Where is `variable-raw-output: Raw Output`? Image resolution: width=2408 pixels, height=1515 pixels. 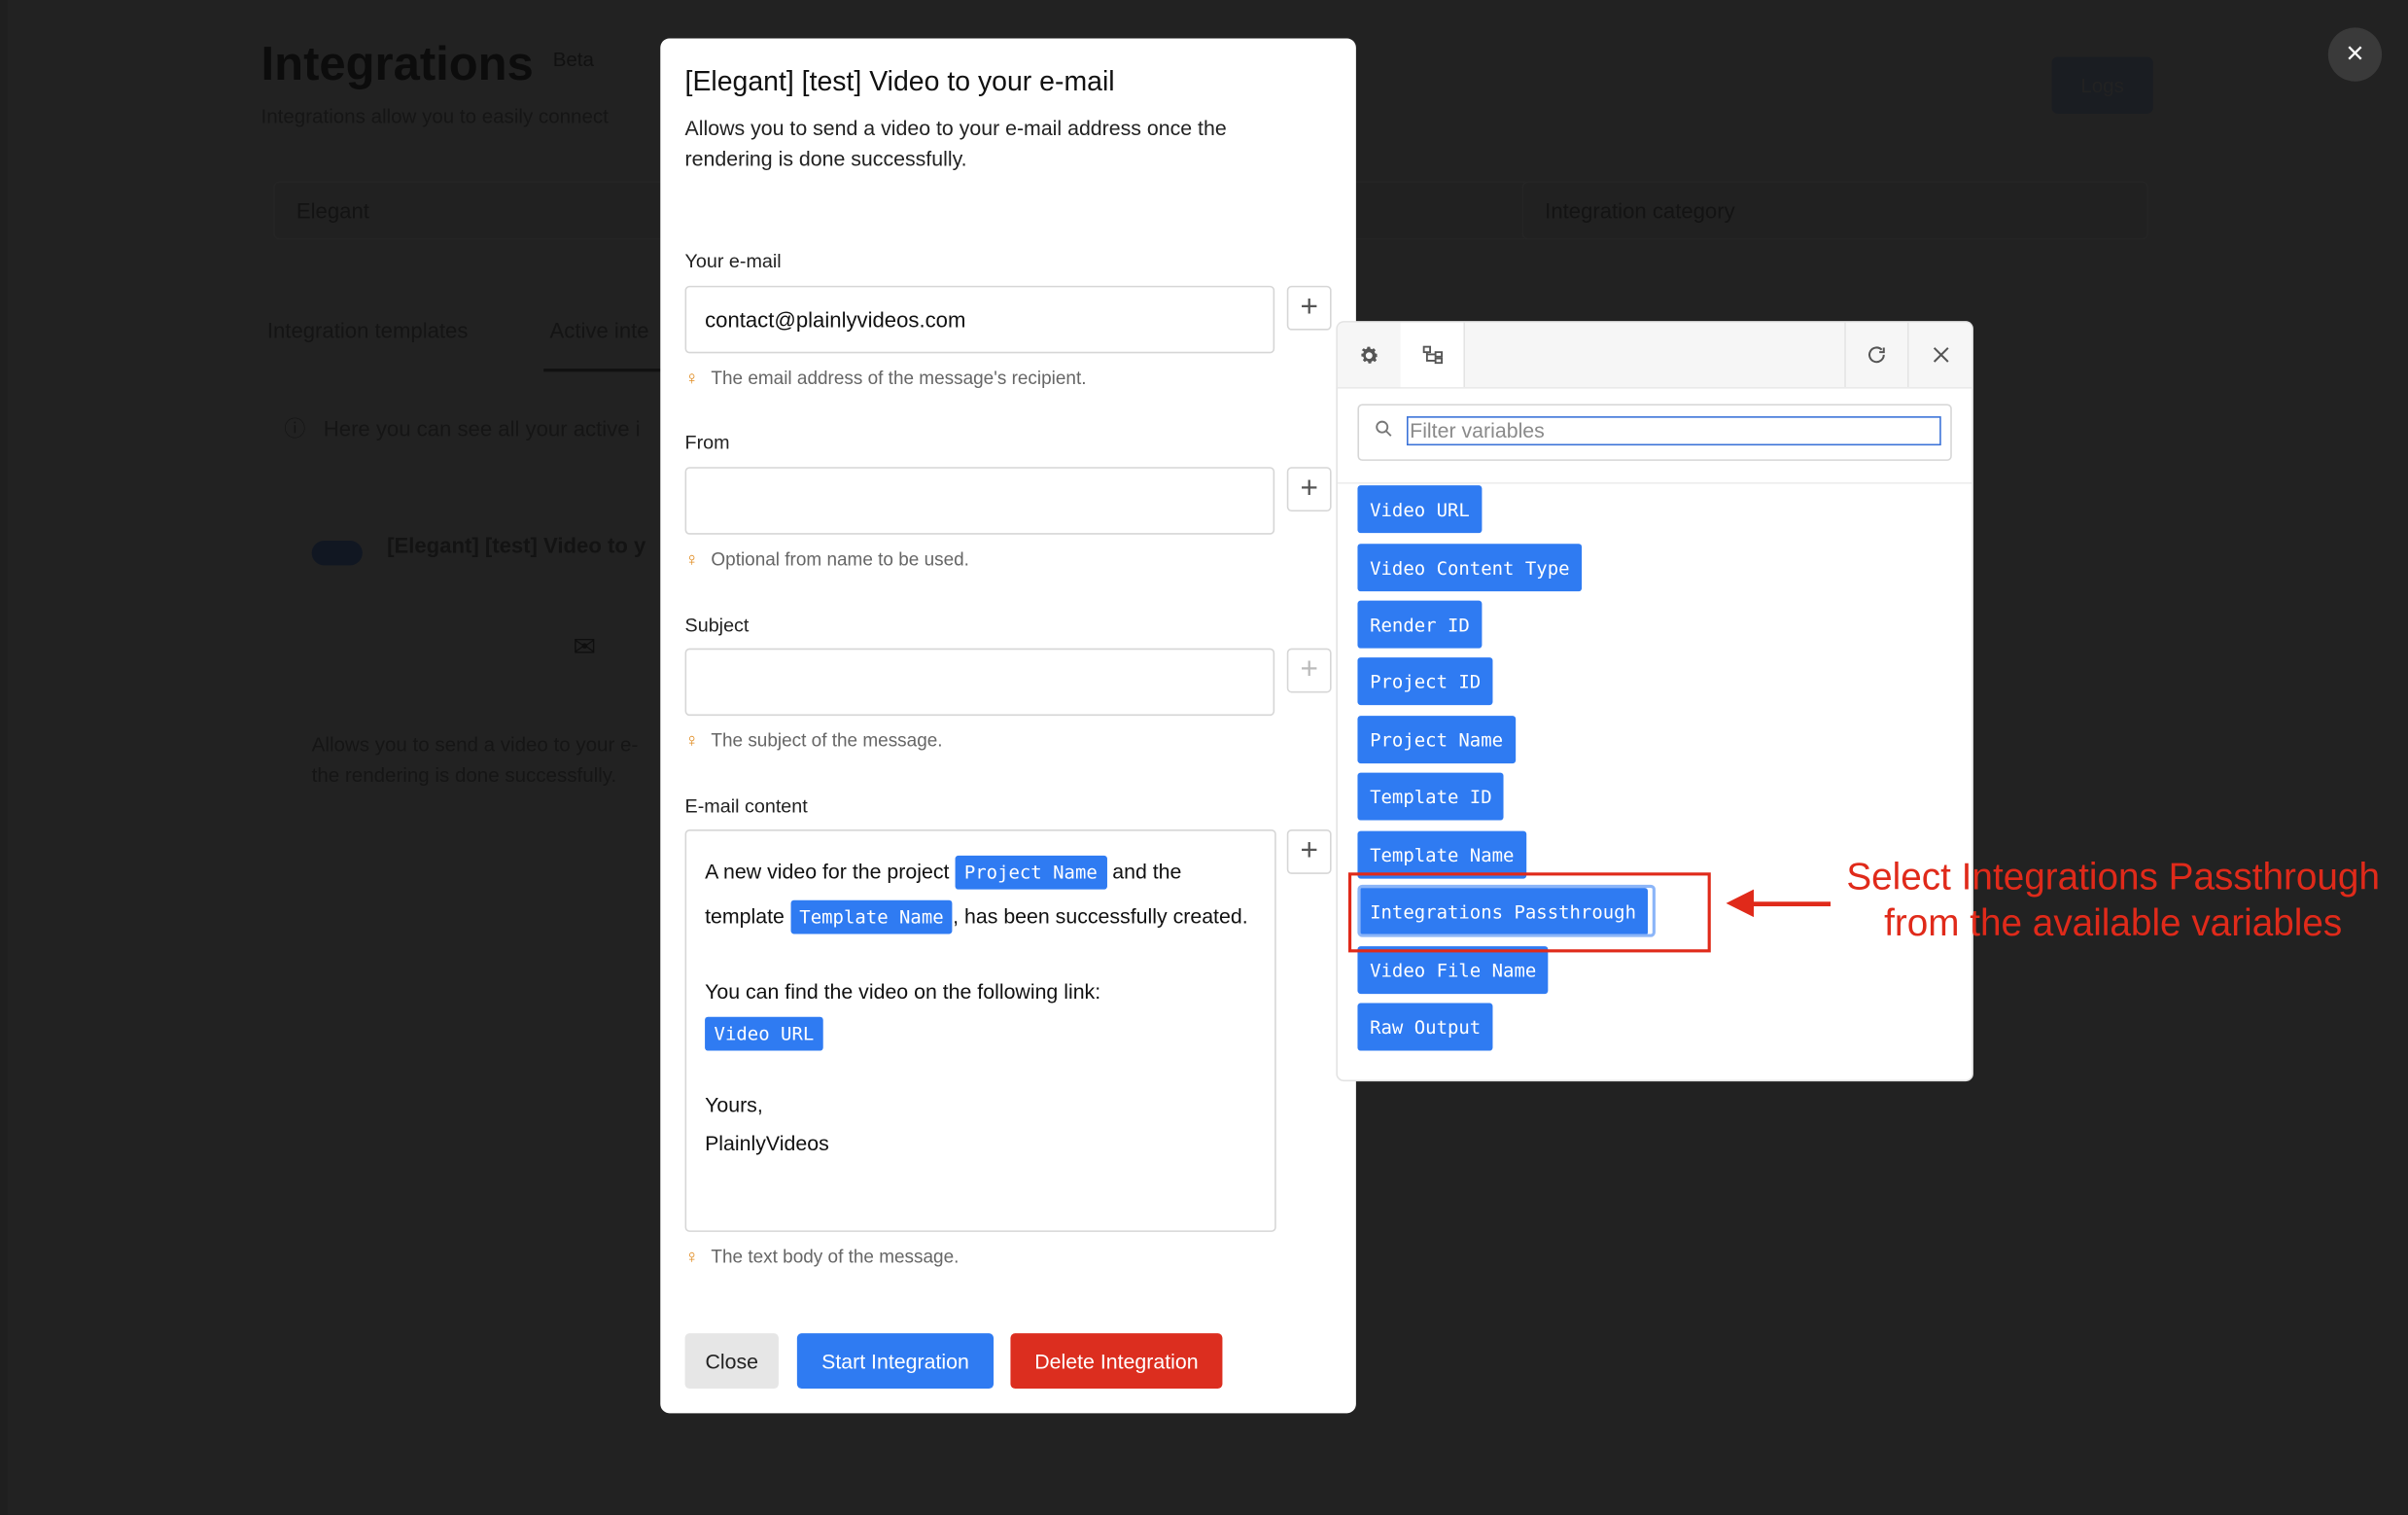 variable-raw-output: Raw Output is located at coordinates (1425, 1027).